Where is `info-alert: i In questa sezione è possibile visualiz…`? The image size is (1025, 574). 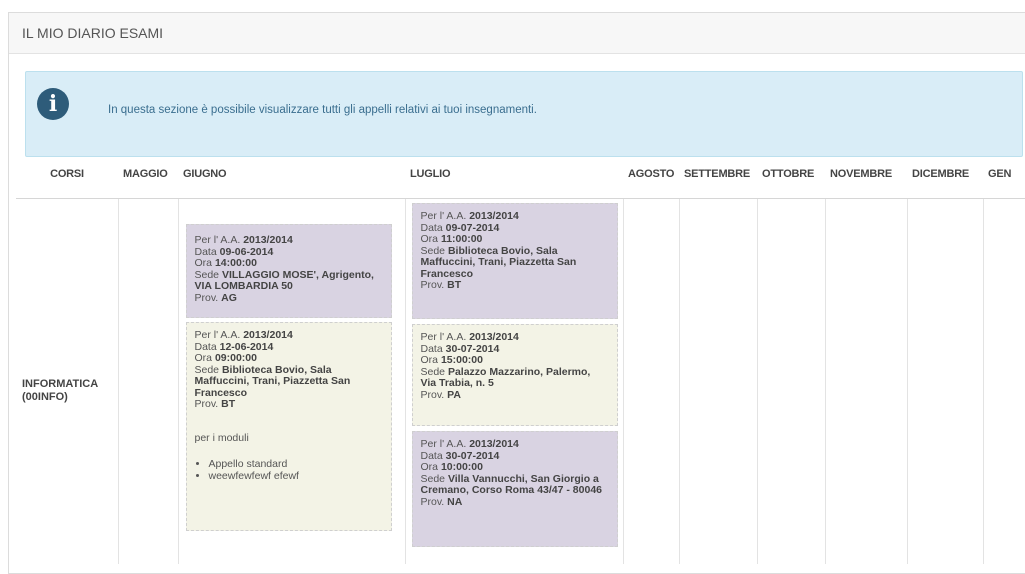 info-alert: i In questa sezione è possibile visualiz… is located at coordinates (524, 114).